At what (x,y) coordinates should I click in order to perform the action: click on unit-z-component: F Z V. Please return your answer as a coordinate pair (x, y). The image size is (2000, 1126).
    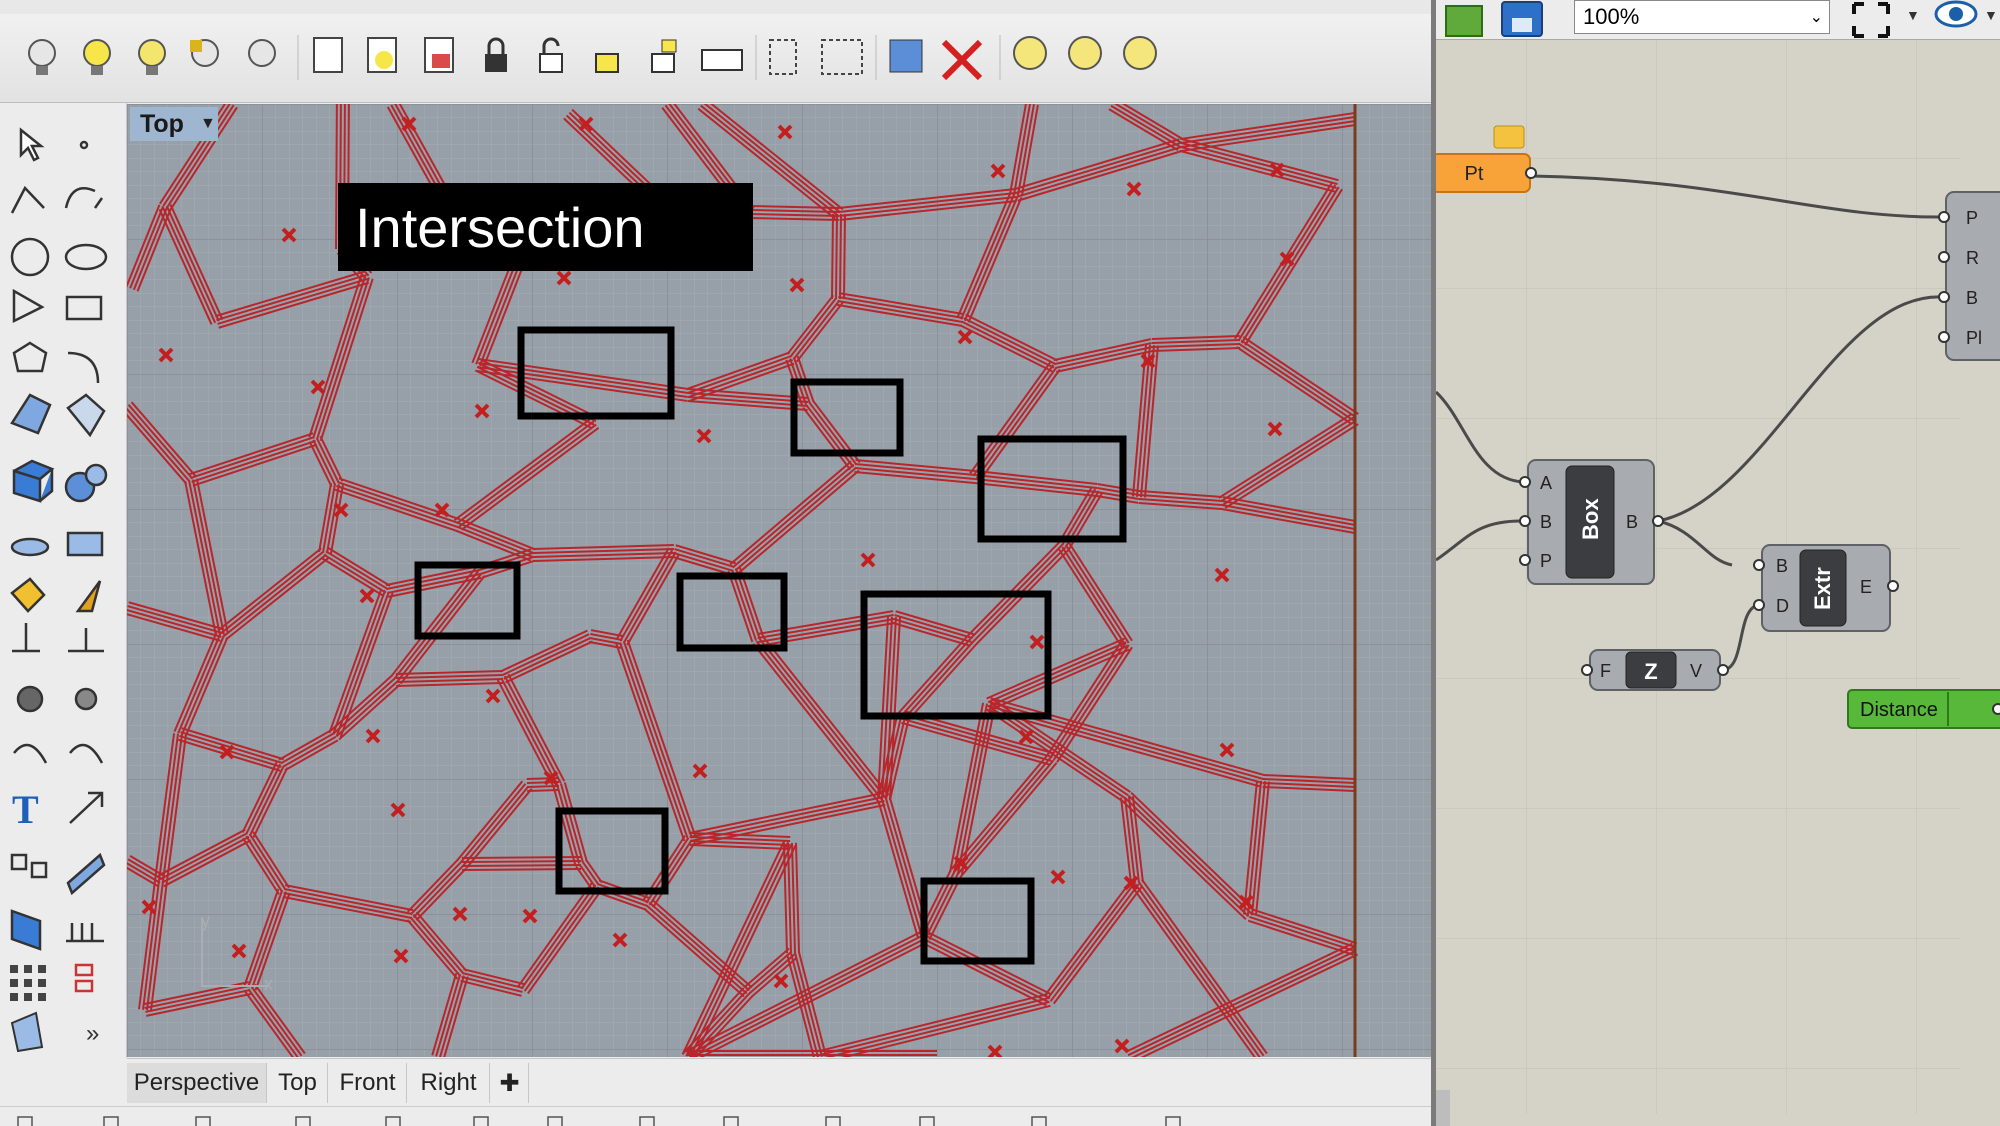
    Looking at the image, I should click on (1655, 670).